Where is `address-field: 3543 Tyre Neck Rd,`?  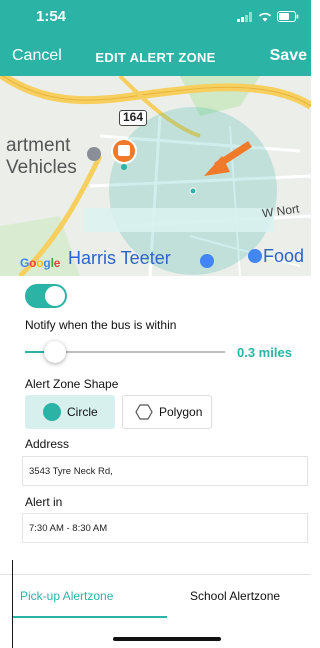
address-field: 3543 Tyre Neck Rd, is located at coordinates (165, 471).